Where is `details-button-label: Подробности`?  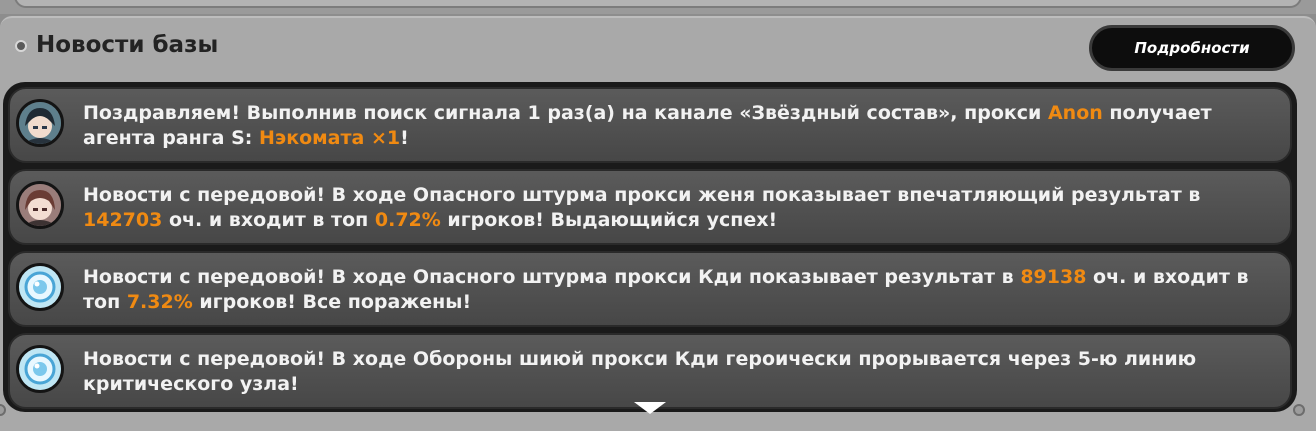 details-button-label: Подробности is located at coordinates (1192, 48).